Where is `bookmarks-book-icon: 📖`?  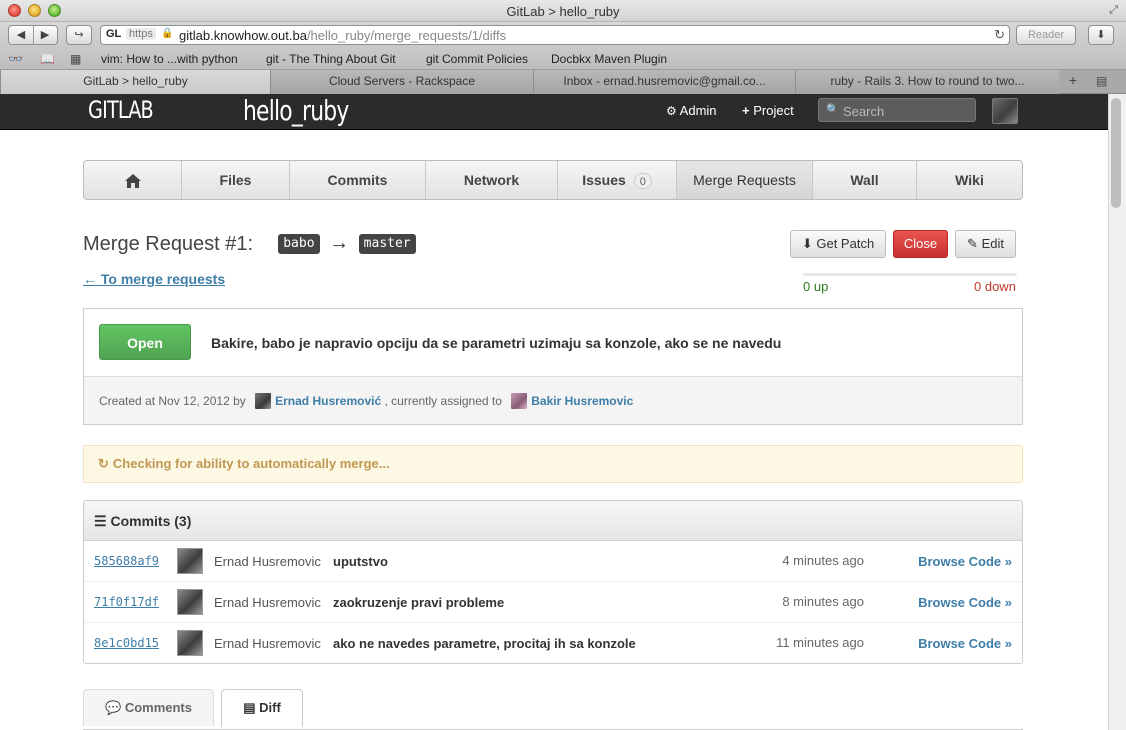 bookmarks-book-icon: 📖 is located at coordinates (47, 59).